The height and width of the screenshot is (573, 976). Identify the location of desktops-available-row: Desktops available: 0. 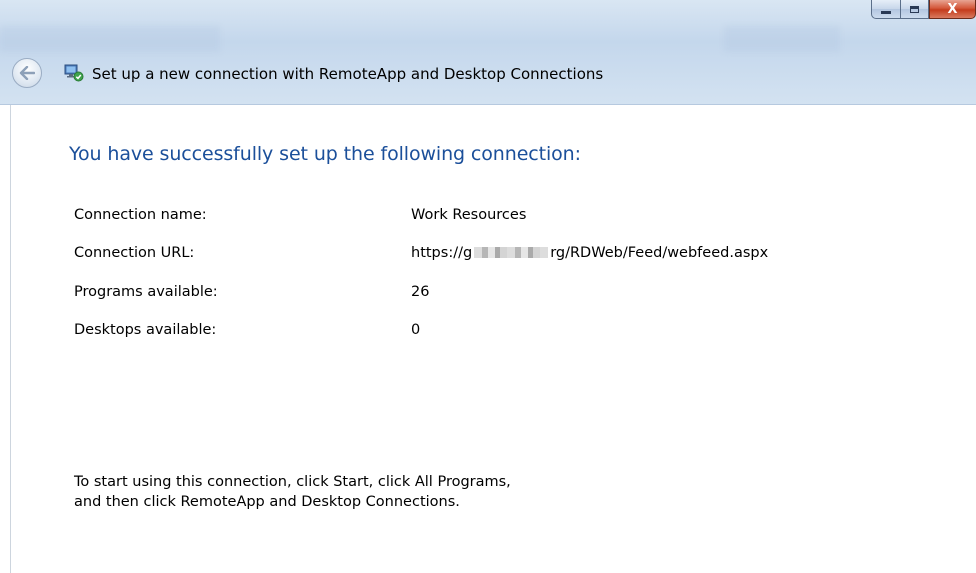
(514, 333).